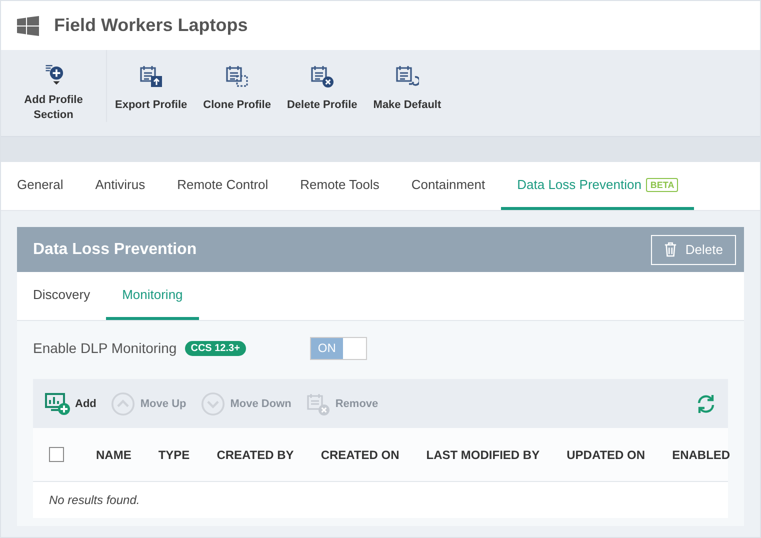  Describe the element at coordinates (322, 76) in the screenshot. I see `delete-icon` at that location.